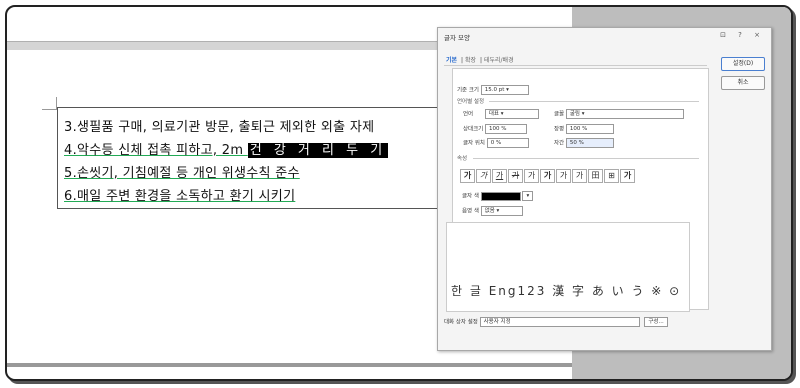 The height and width of the screenshot is (388, 800). Describe the element at coordinates (318, 150) in the screenshot. I see `selected-text: 건 강 거 리 두 기` at that location.